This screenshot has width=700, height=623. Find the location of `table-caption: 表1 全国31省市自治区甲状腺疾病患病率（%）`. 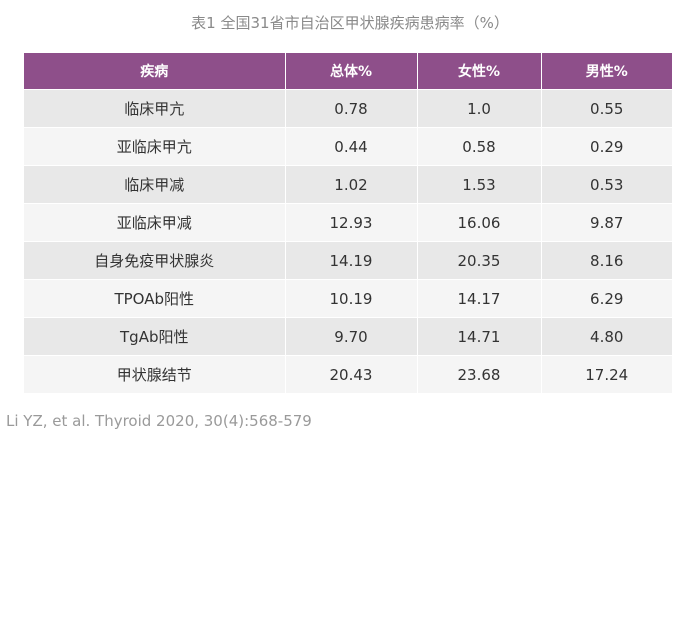

table-caption: 表1 全国31省市自治区甲状腺疾病患病率（%） is located at coordinates (350, 23).